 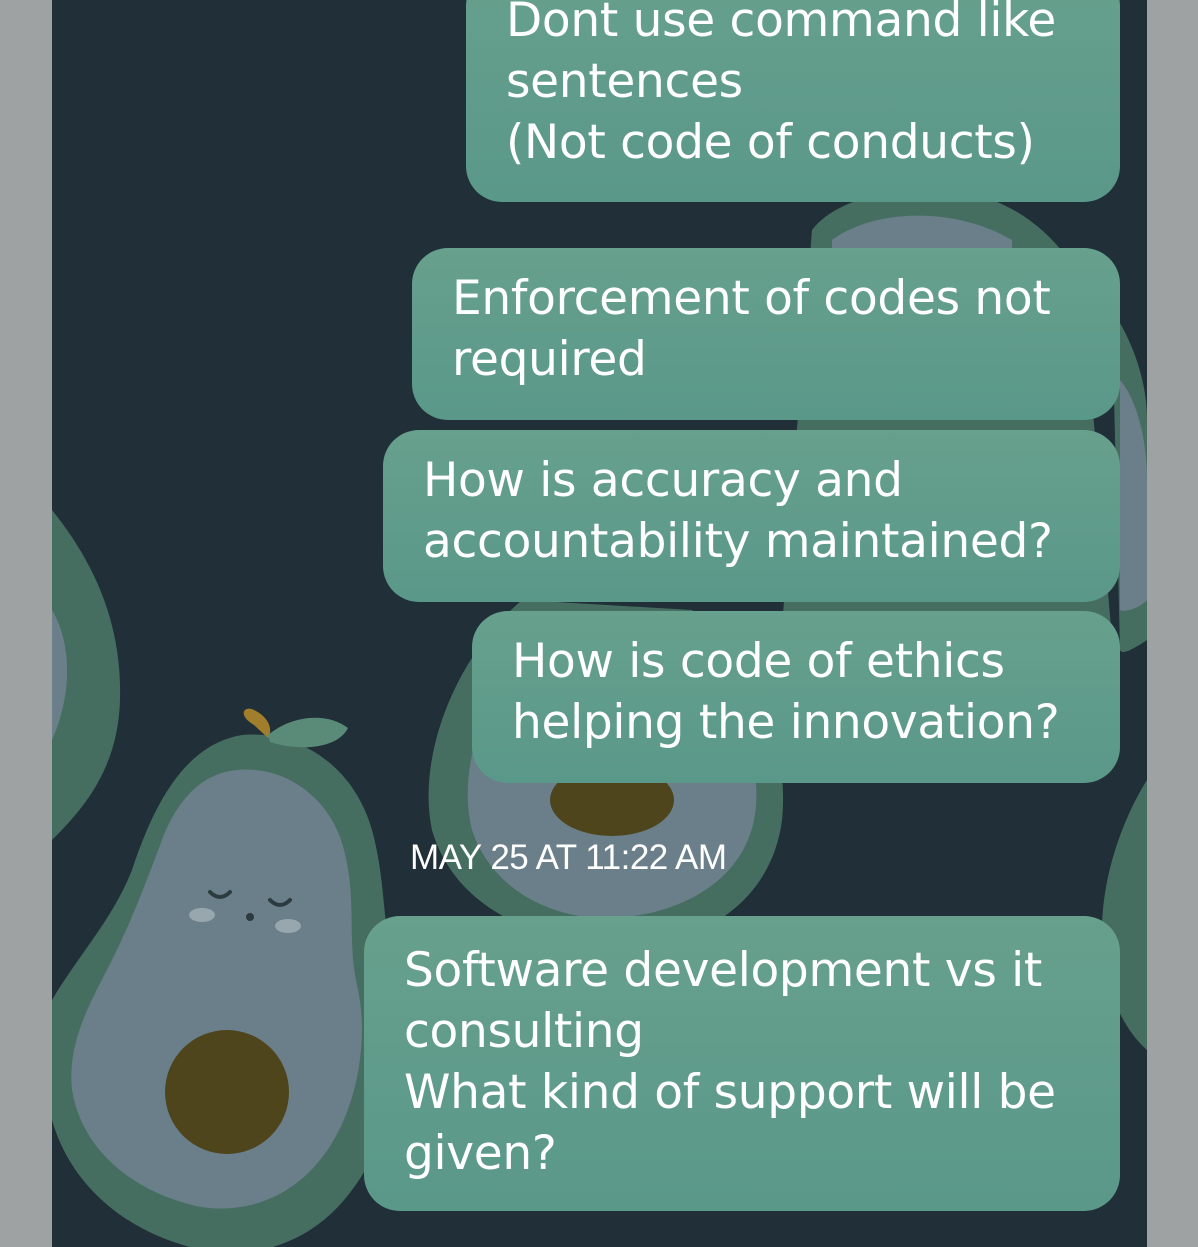 What do you see at coordinates (86, 675) in the screenshot?
I see `avocado-icon` at bounding box center [86, 675].